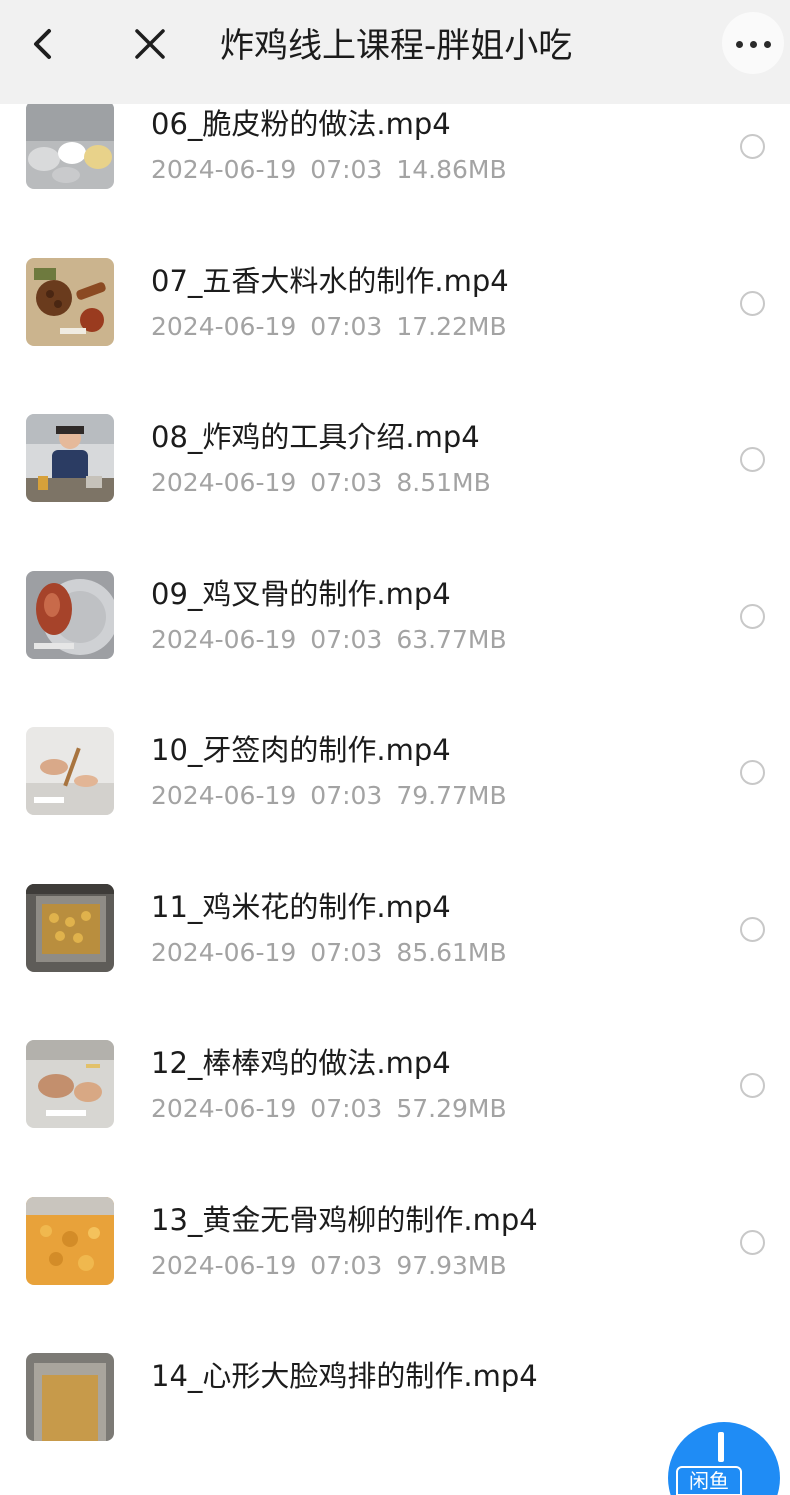  What do you see at coordinates (172, 1422) in the screenshot?
I see `file-meta` at bounding box center [172, 1422].